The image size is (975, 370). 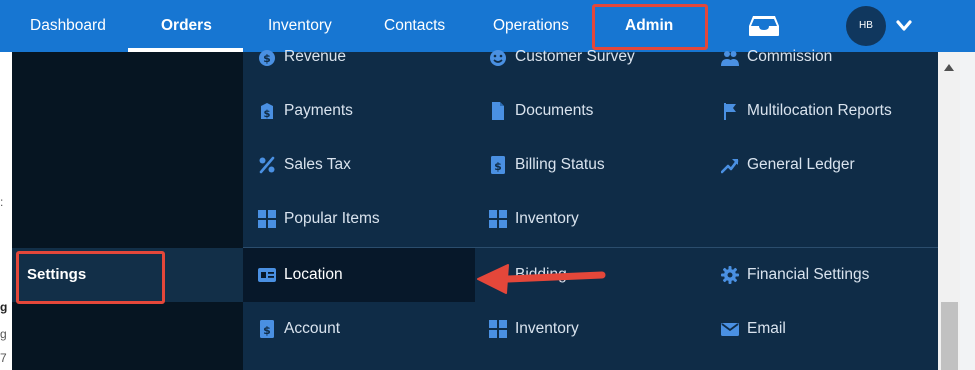 I want to click on settings-highlight-box, so click(x=90, y=277).